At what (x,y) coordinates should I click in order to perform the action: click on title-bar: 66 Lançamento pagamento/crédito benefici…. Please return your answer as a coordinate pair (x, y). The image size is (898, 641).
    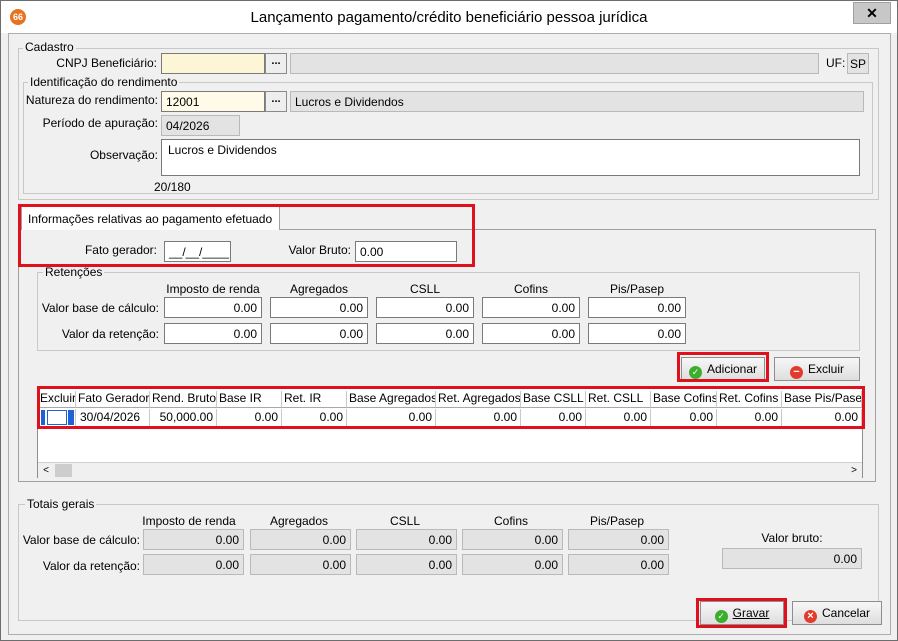
    Looking at the image, I should click on (449, 17).